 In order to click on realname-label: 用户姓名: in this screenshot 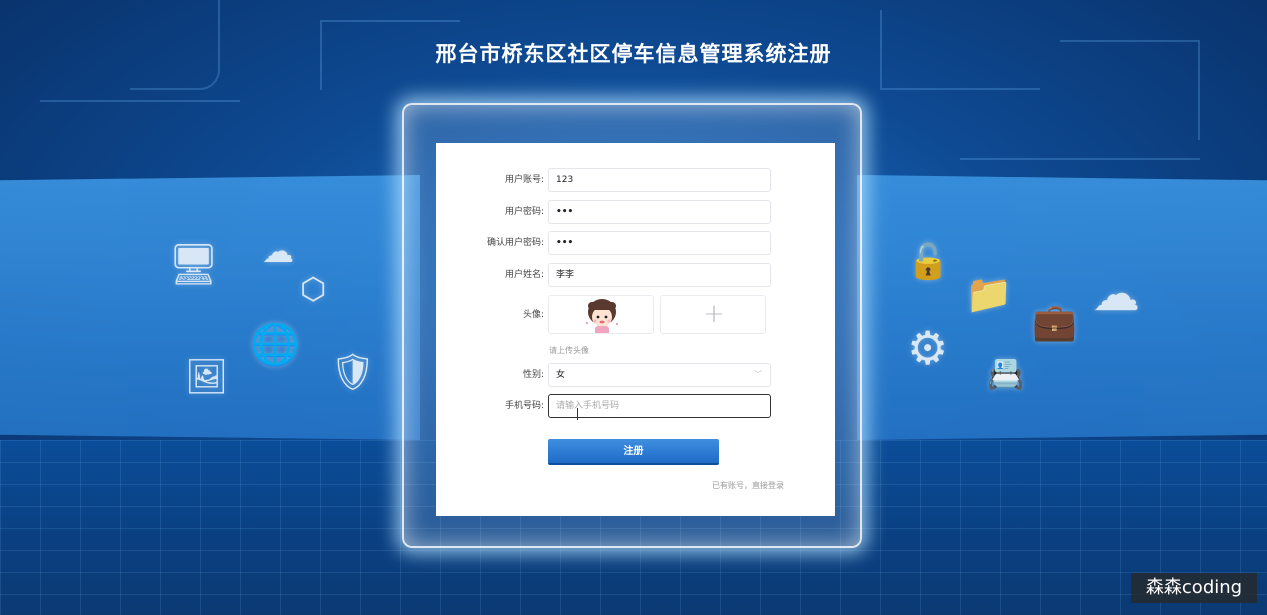, I will do `click(524, 275)`.